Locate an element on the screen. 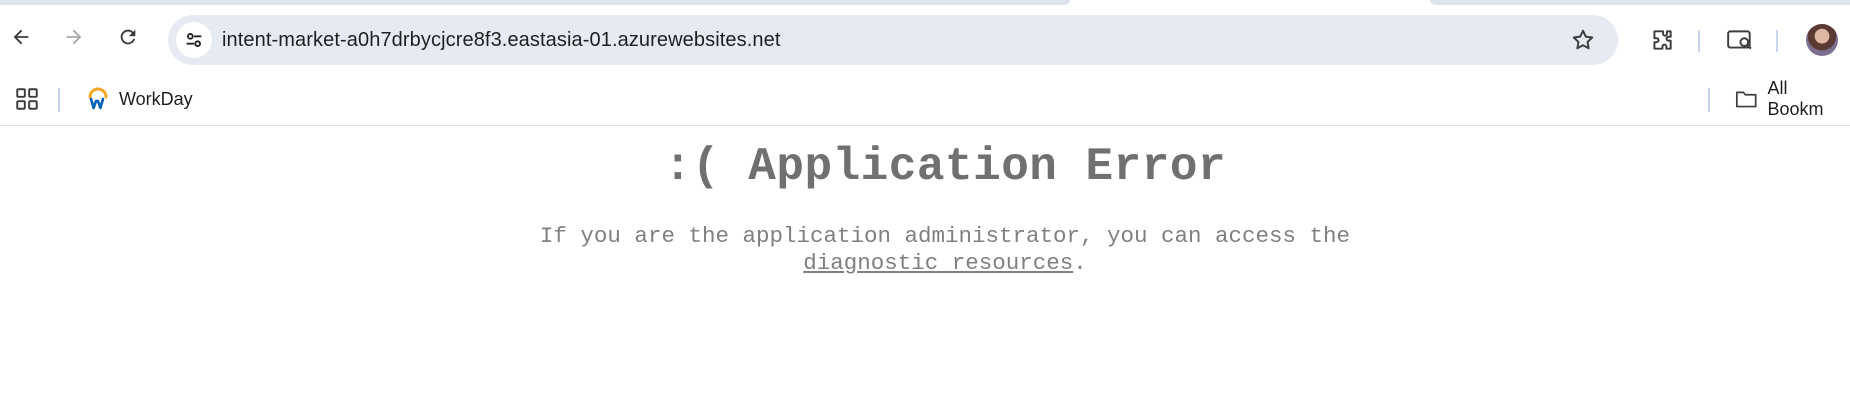 The height and width of the screenshot is (420, 1850). avatar is located at coordinates (1822, 40).